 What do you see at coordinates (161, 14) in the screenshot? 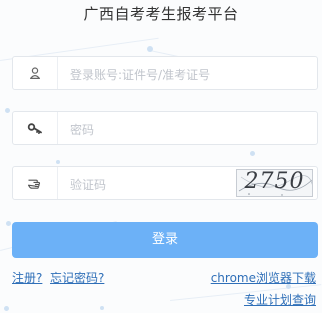
I see `page-title: 广西自考考生报考平台` at bounding box center [161, 14].